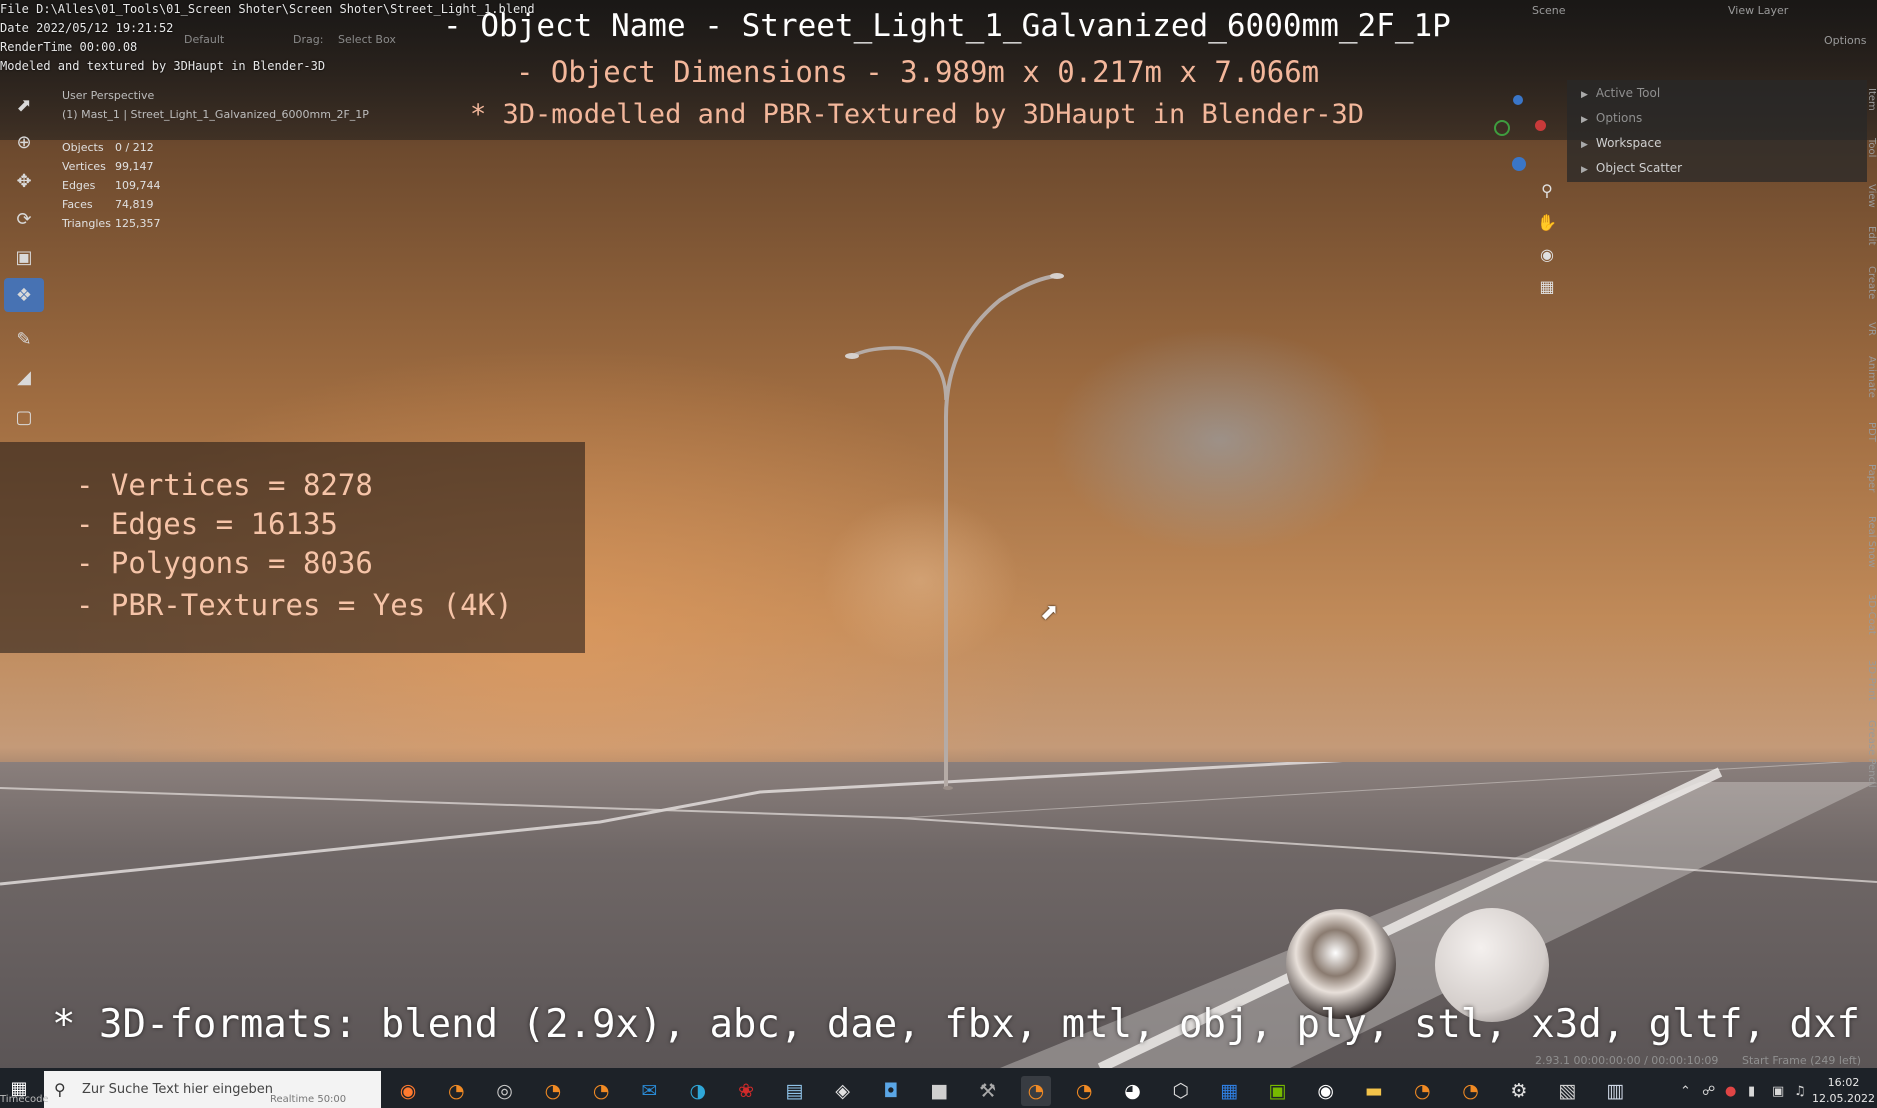 This screenshot has height=1108, width=1877. I want to click on tray-app-icon: ●, so click(1730, 1091).